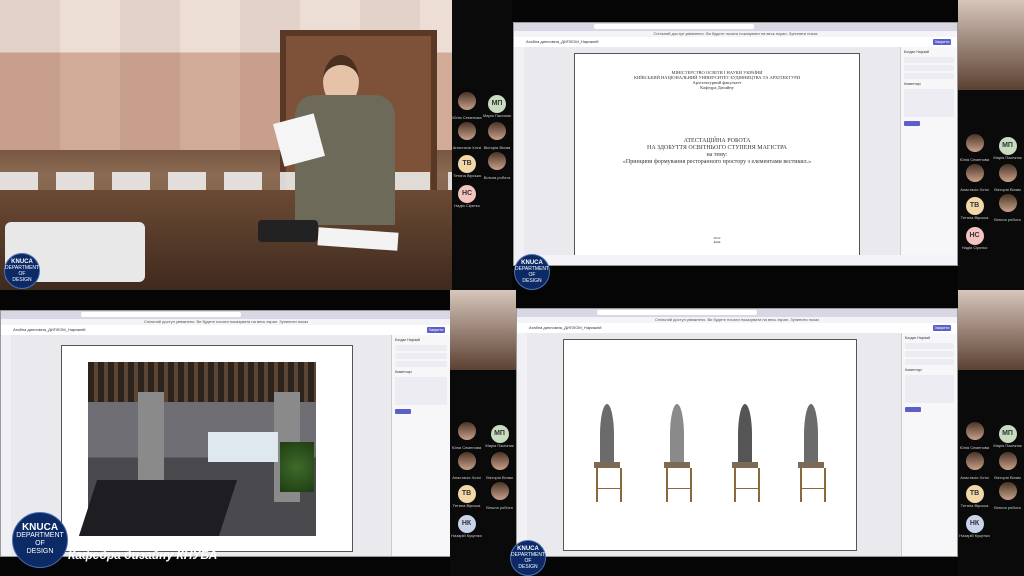 The height and width of the screenshot is (576, 1024). I want to click on render-plant, so click(297, 467).